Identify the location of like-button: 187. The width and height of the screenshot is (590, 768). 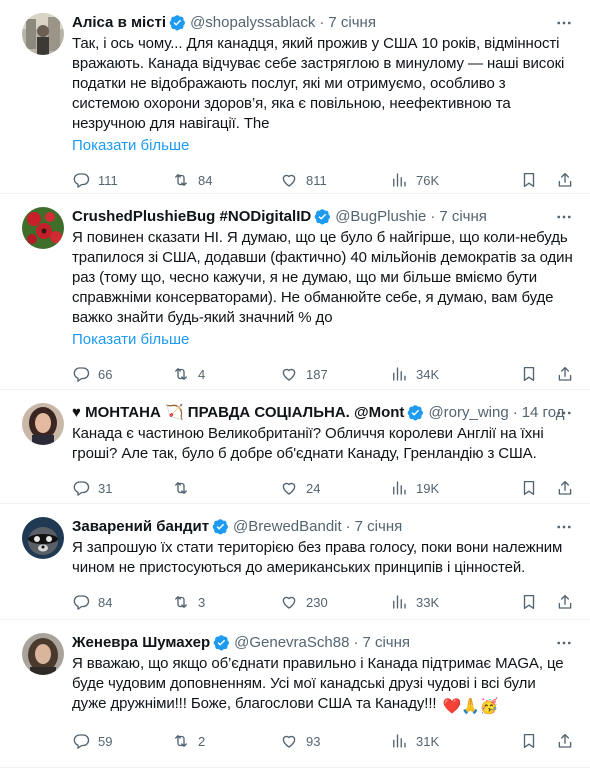
(335, 374).